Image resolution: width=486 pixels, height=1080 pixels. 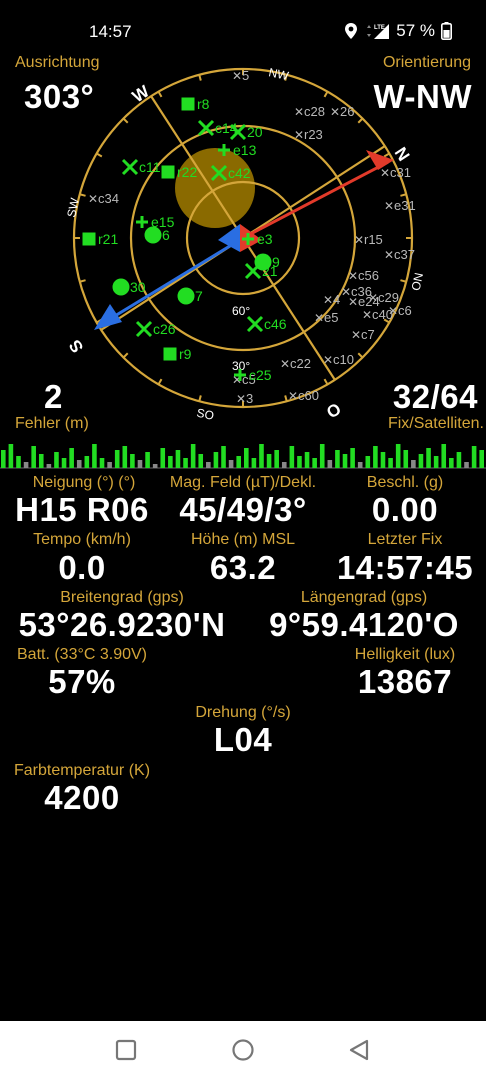 What do you see at coordinates (308, 395) in the screenshot?
I see `satellite-label: c60` at bounding box center [308, 395].